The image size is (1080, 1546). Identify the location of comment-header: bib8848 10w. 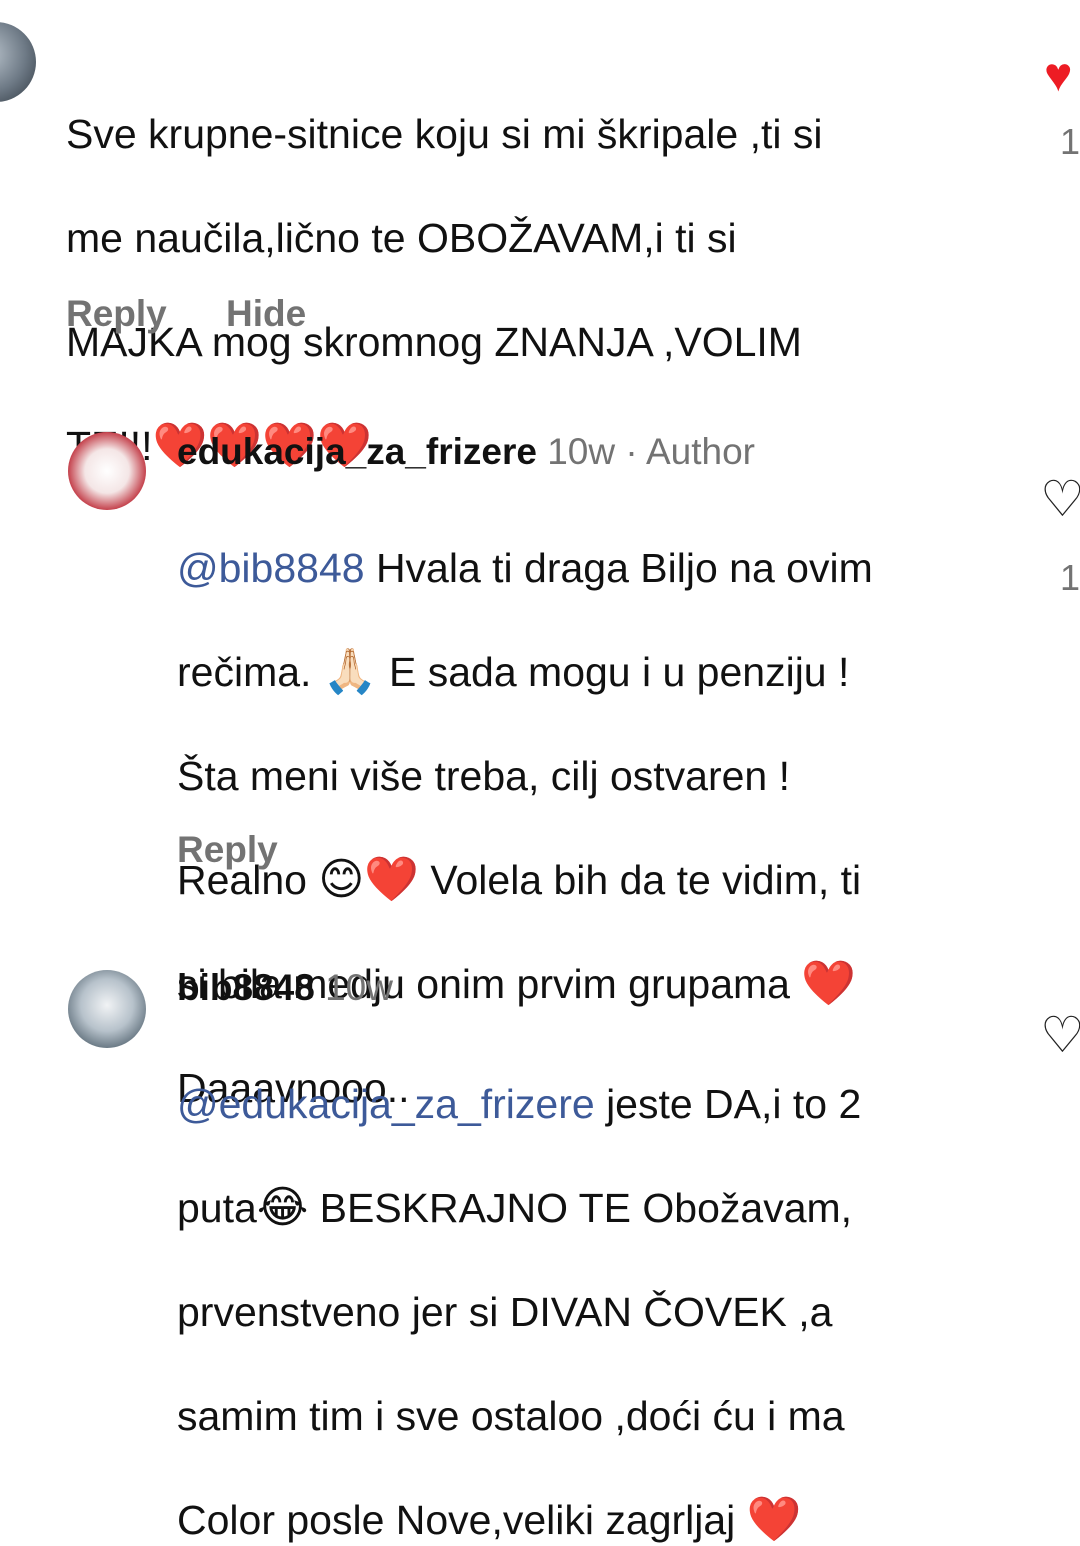
(285, 988).